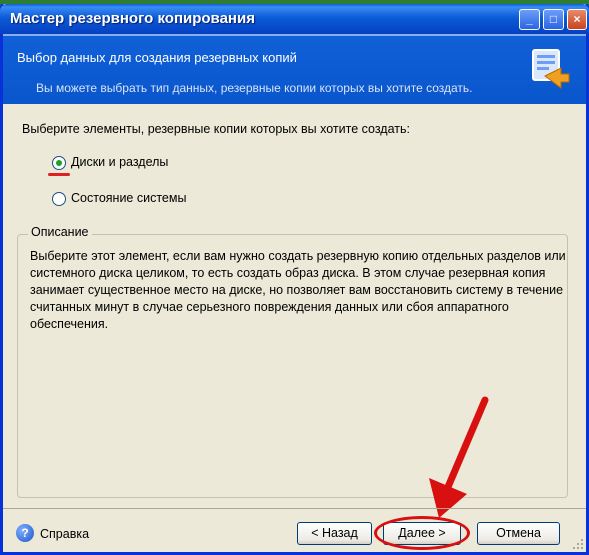  What do you see at coordinates (553, 19) in the screenshot?
I see `maximize-button: □` at bounding box center [553, 19].